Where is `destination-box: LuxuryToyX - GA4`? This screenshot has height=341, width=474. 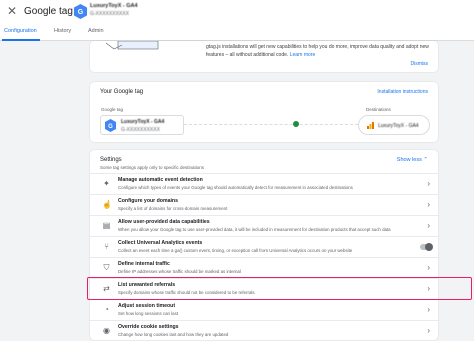 destination-box: LuxuryToyX - GA4 is located at coordinates (394, 125).